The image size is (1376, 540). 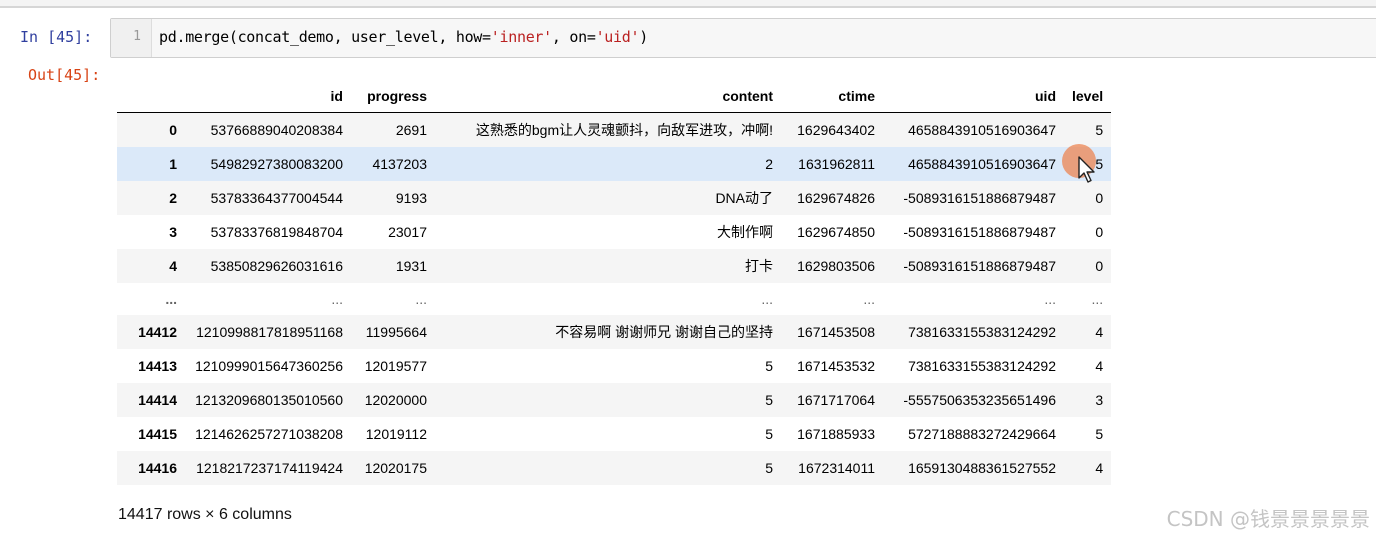 What do you see at coordinates (573, 37) in the screenshot?
I see `code-token: , on=` at bounding box center [573, 37].